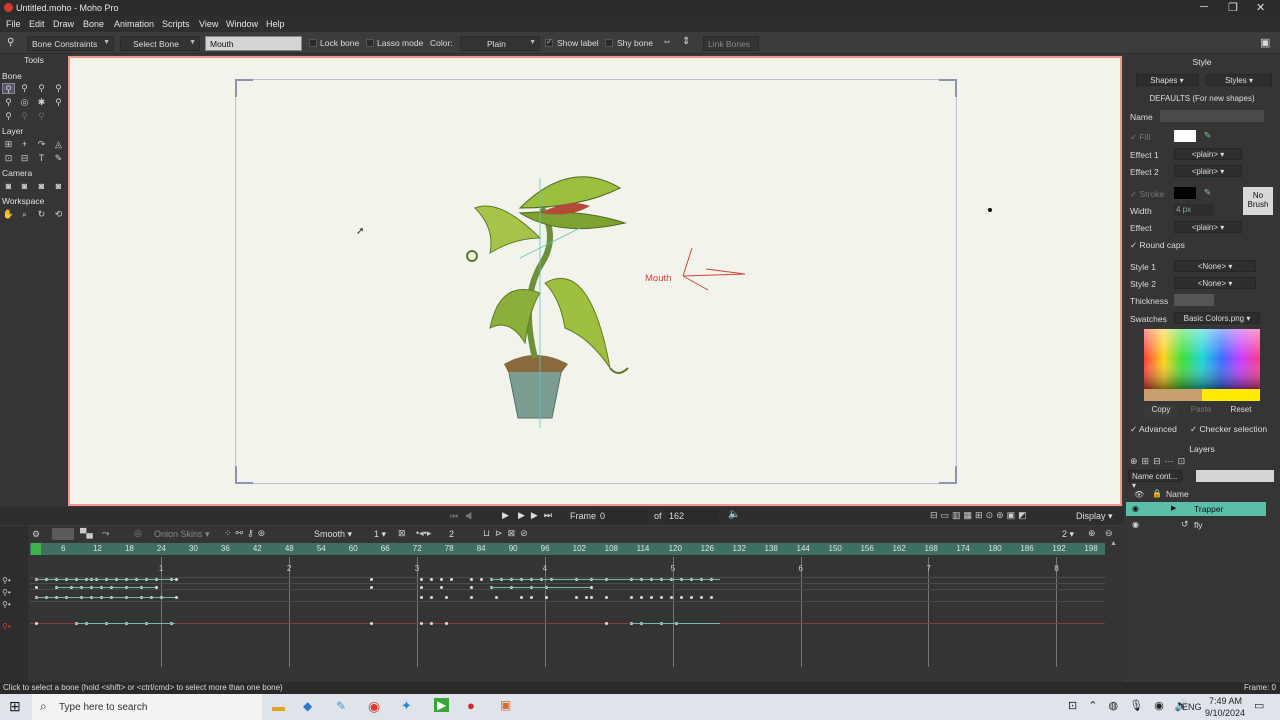 Image resolution: width=1280 pixels, height=720 pixels. Describe the element at coordinates (471, 705) in the screenshot. I see `moho-taskbar-icon: ●` at that location.